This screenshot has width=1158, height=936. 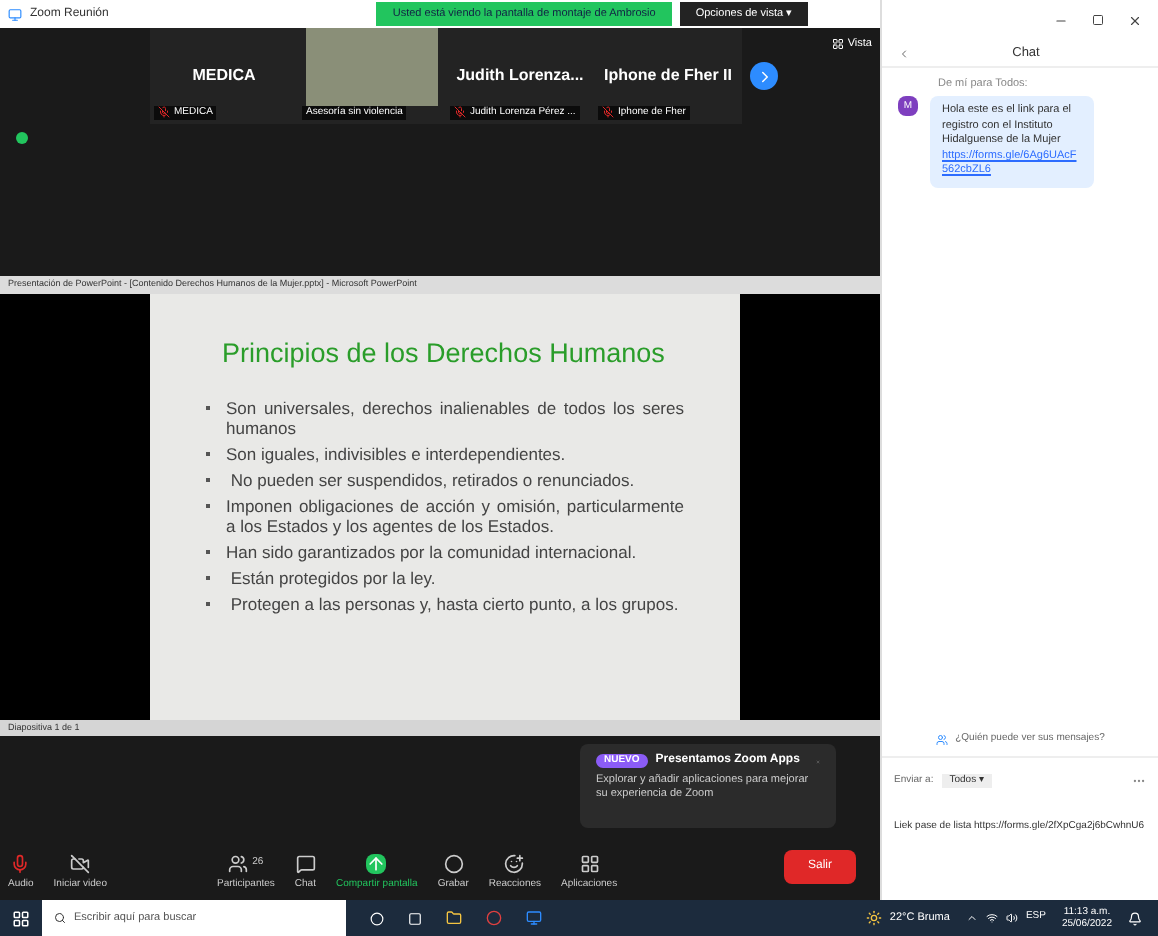 I want to click on video-off-icon, so click(x=80, y=863).